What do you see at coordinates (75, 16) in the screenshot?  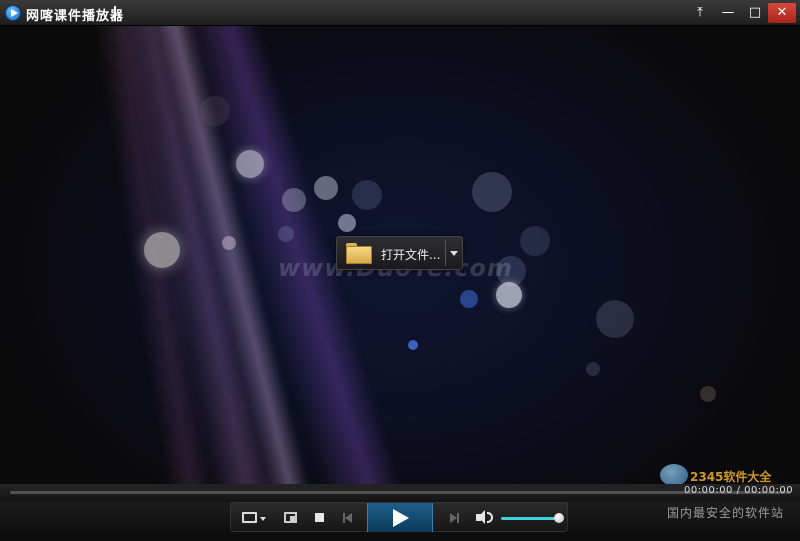 I see `window-title: 网喀课件播放器` at bounding box center [75, 16].